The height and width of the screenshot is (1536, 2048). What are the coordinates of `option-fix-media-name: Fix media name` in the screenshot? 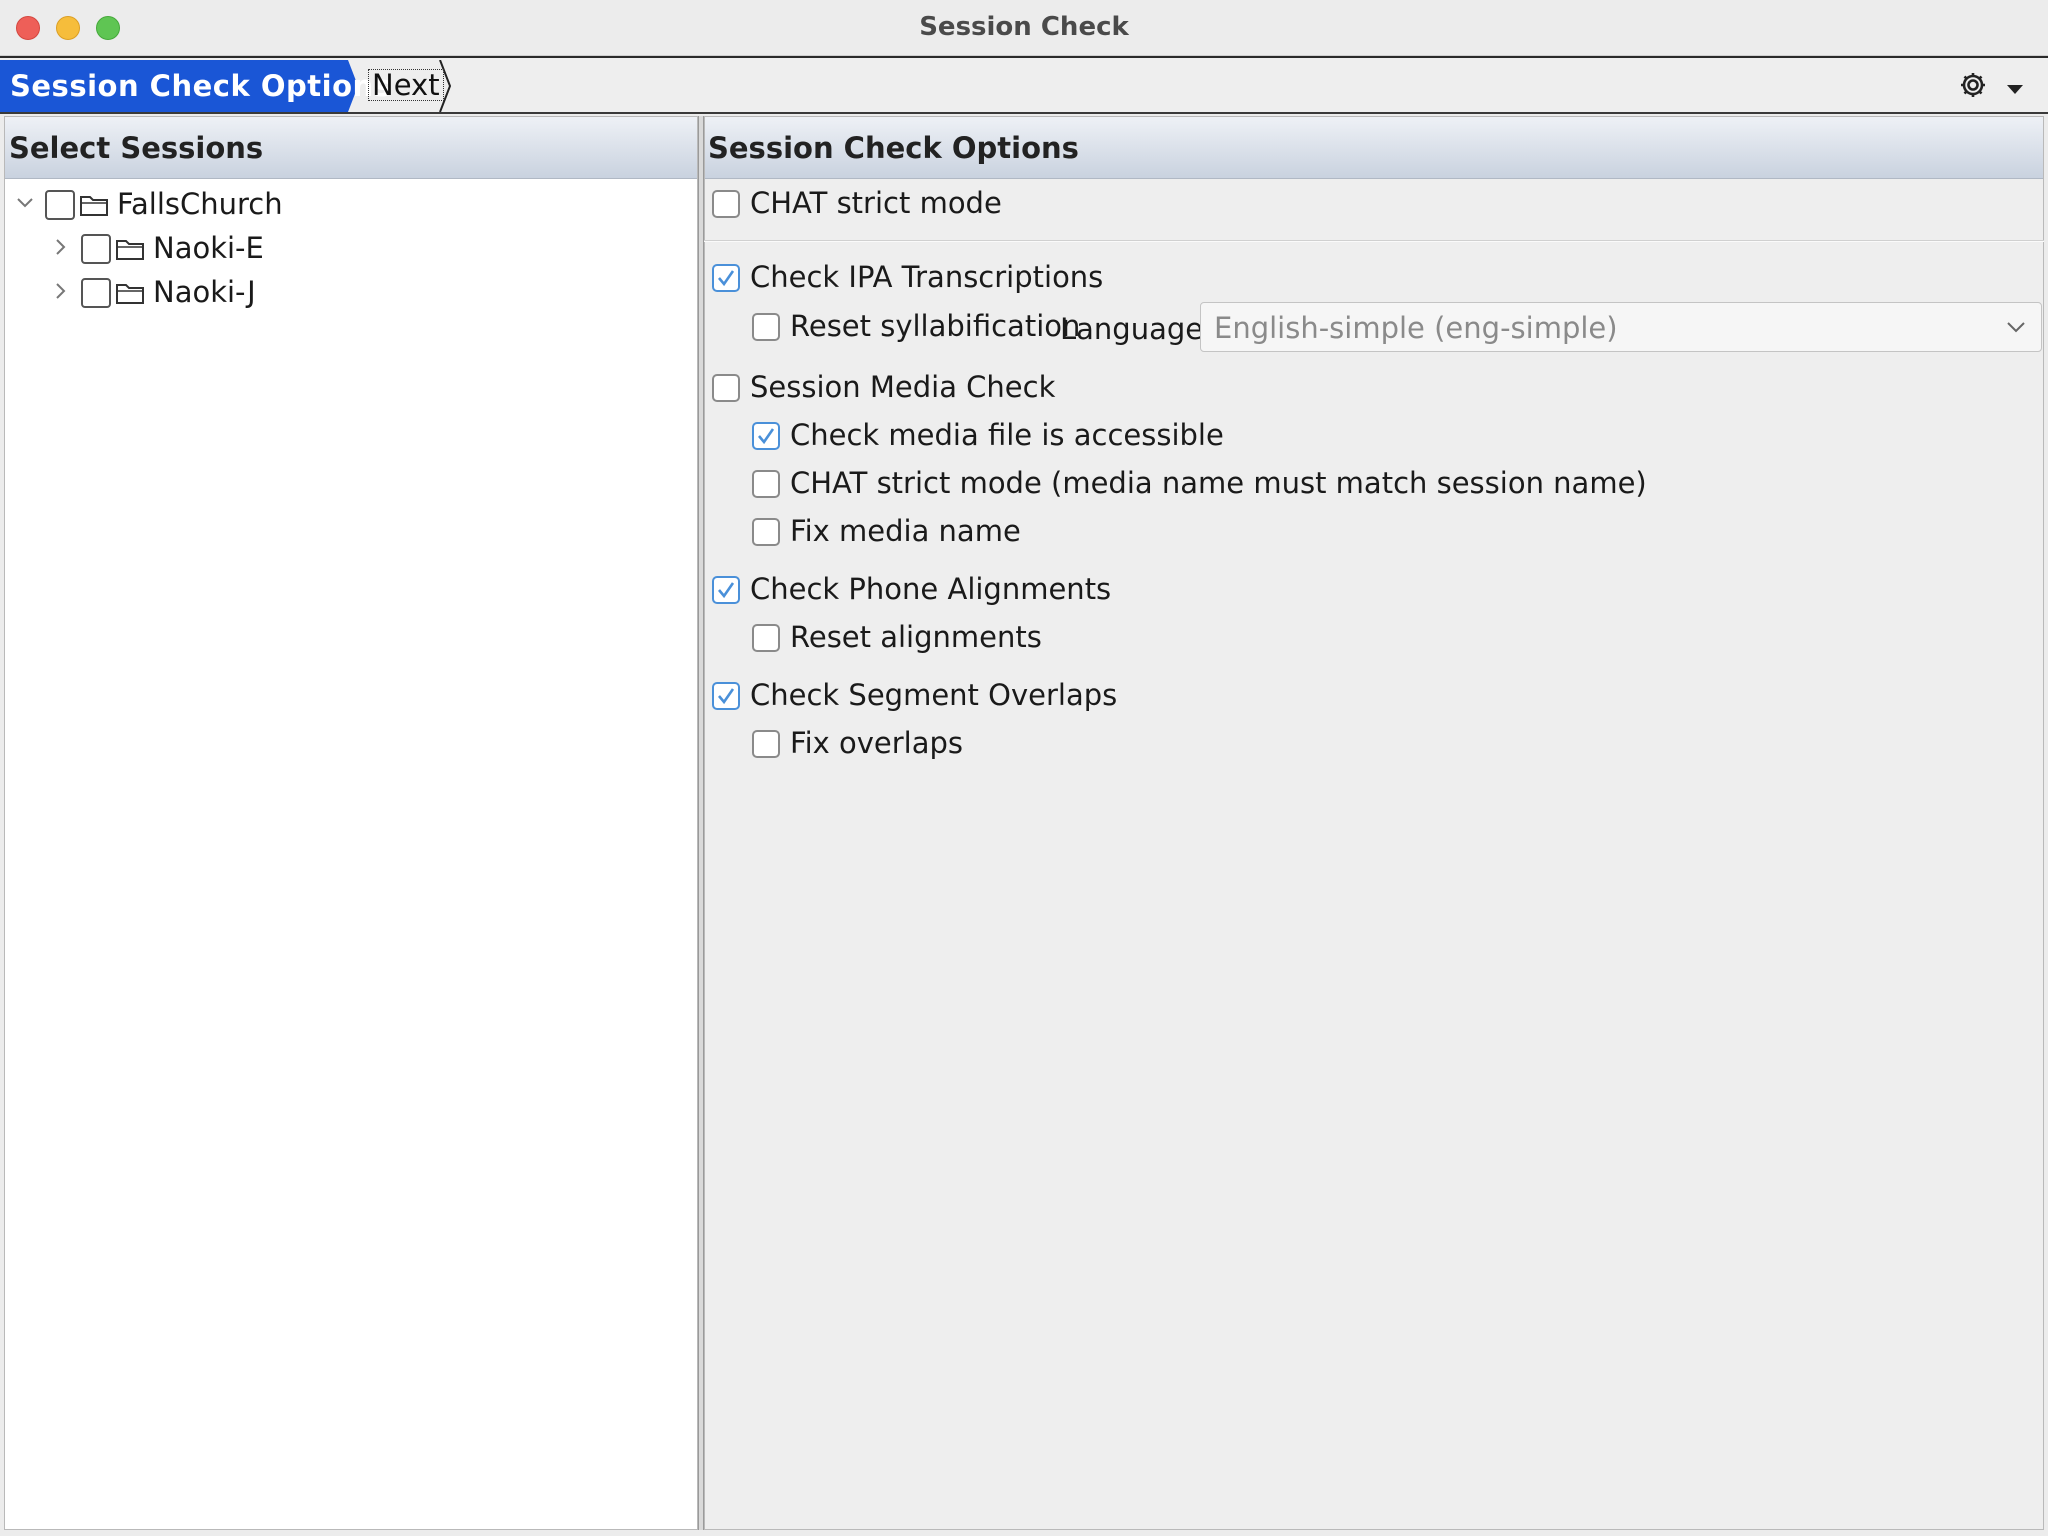 It's located at (1052, 532).